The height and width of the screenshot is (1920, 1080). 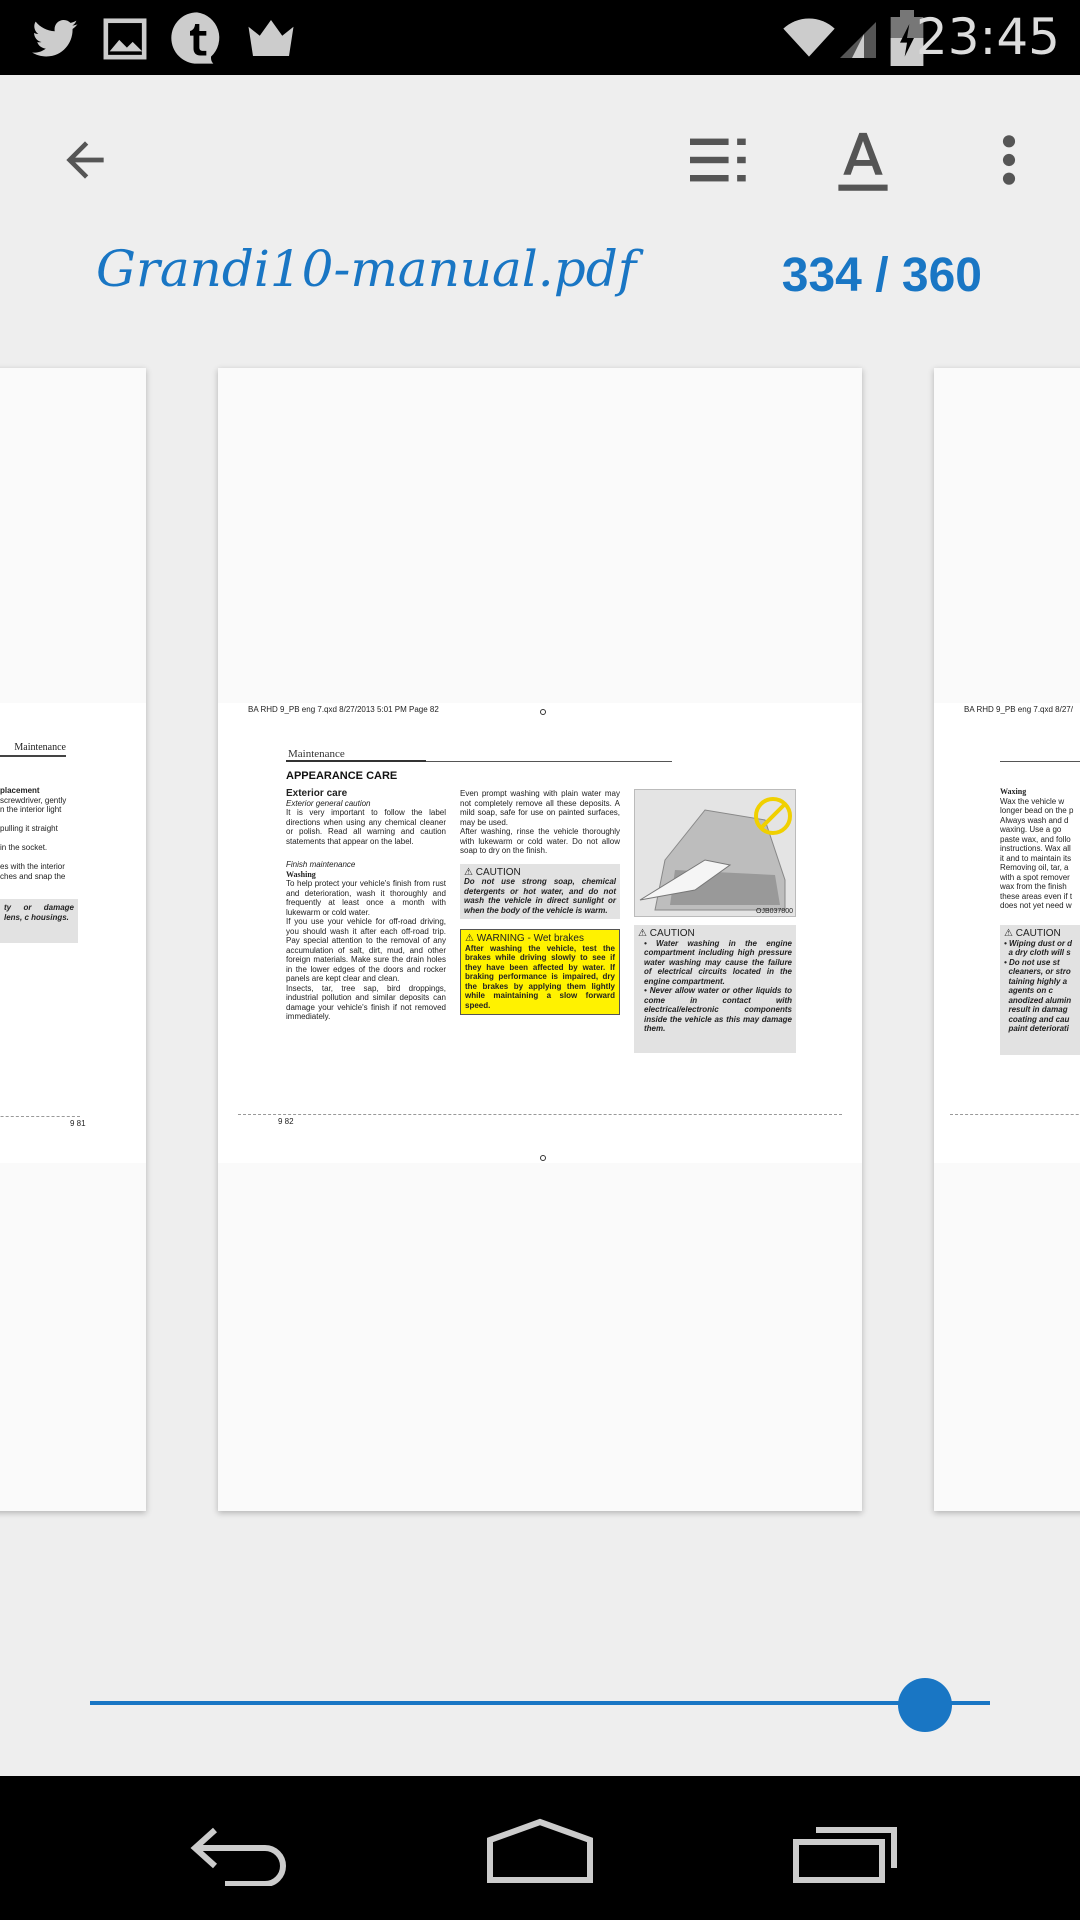 I want to click on nav-home-button, so click(x=540, y=1851).